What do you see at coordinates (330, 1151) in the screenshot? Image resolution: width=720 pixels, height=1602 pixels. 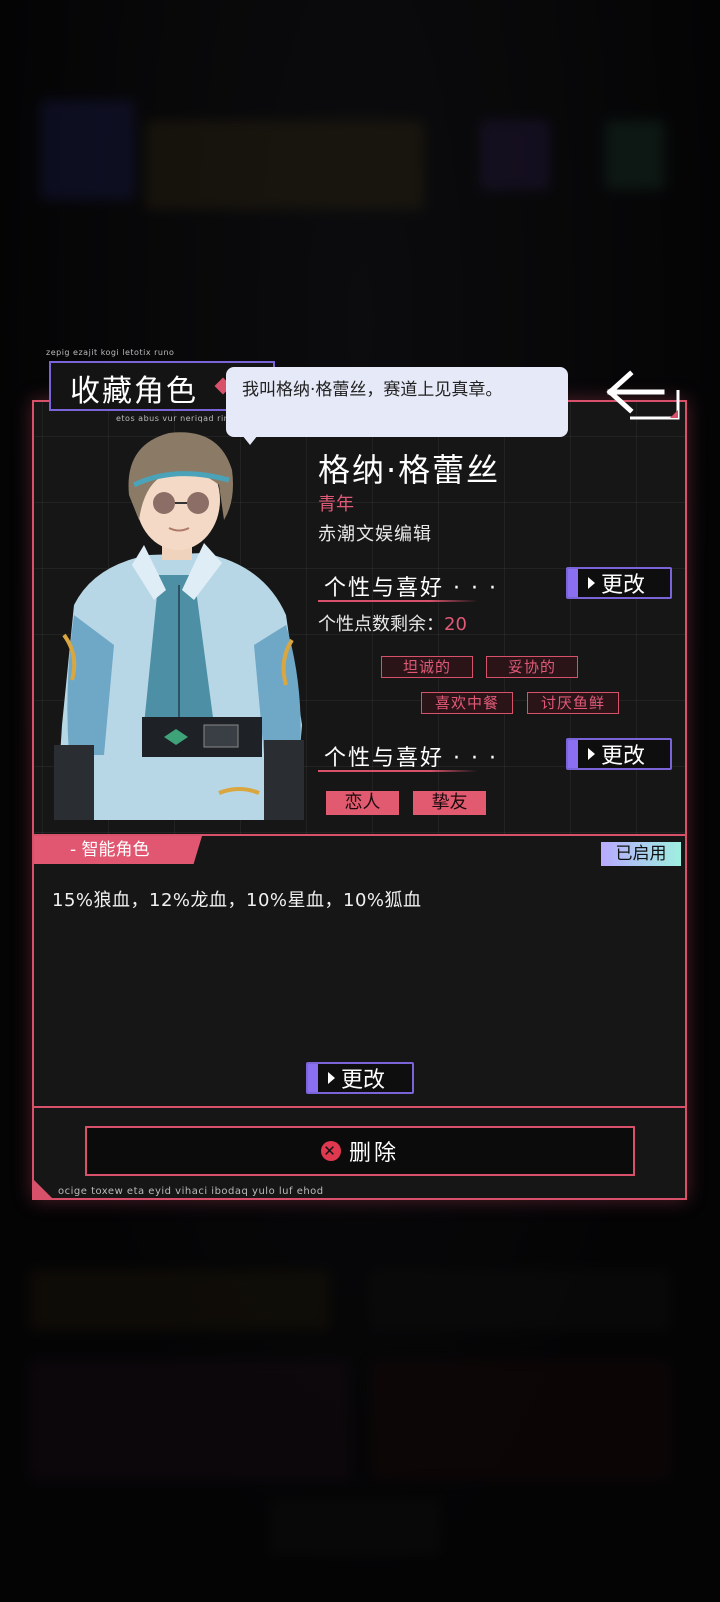 I see `close-circle-icon: ✕` at bounding box center [330, 1151].